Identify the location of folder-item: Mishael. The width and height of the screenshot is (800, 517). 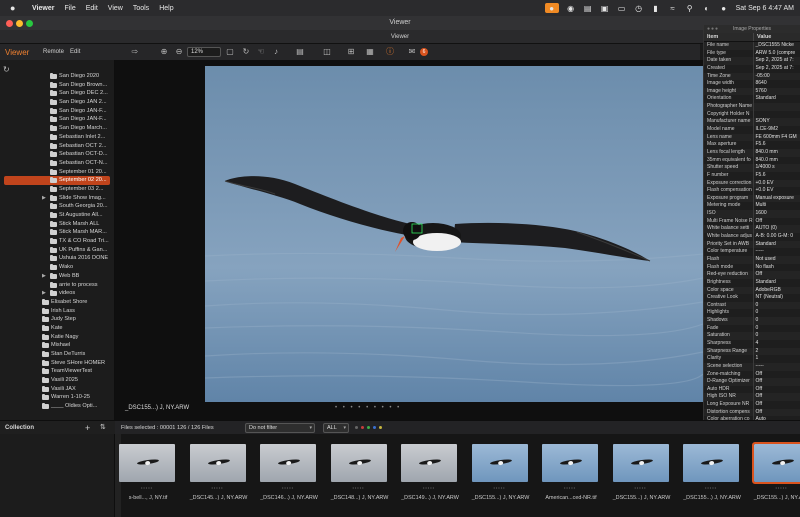
(57, 345).